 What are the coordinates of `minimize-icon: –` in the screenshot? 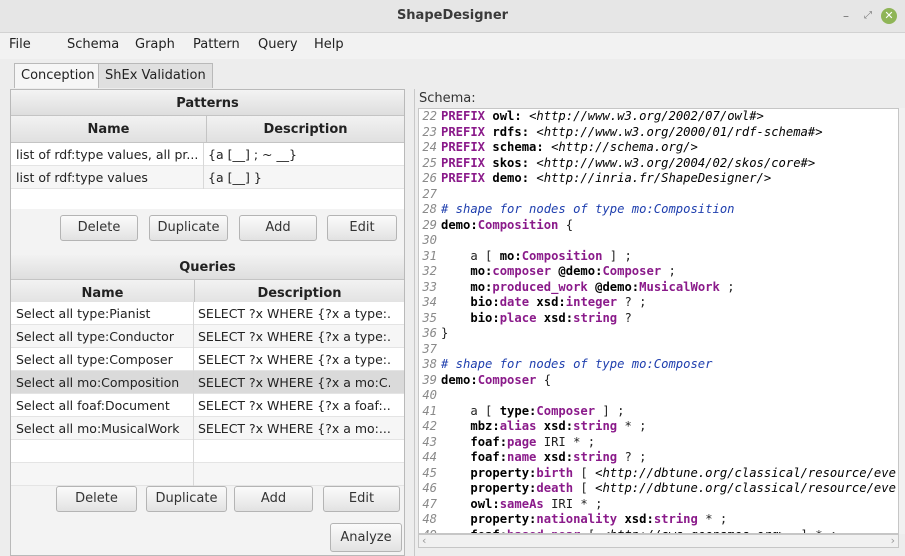 It's located at (846, 16).